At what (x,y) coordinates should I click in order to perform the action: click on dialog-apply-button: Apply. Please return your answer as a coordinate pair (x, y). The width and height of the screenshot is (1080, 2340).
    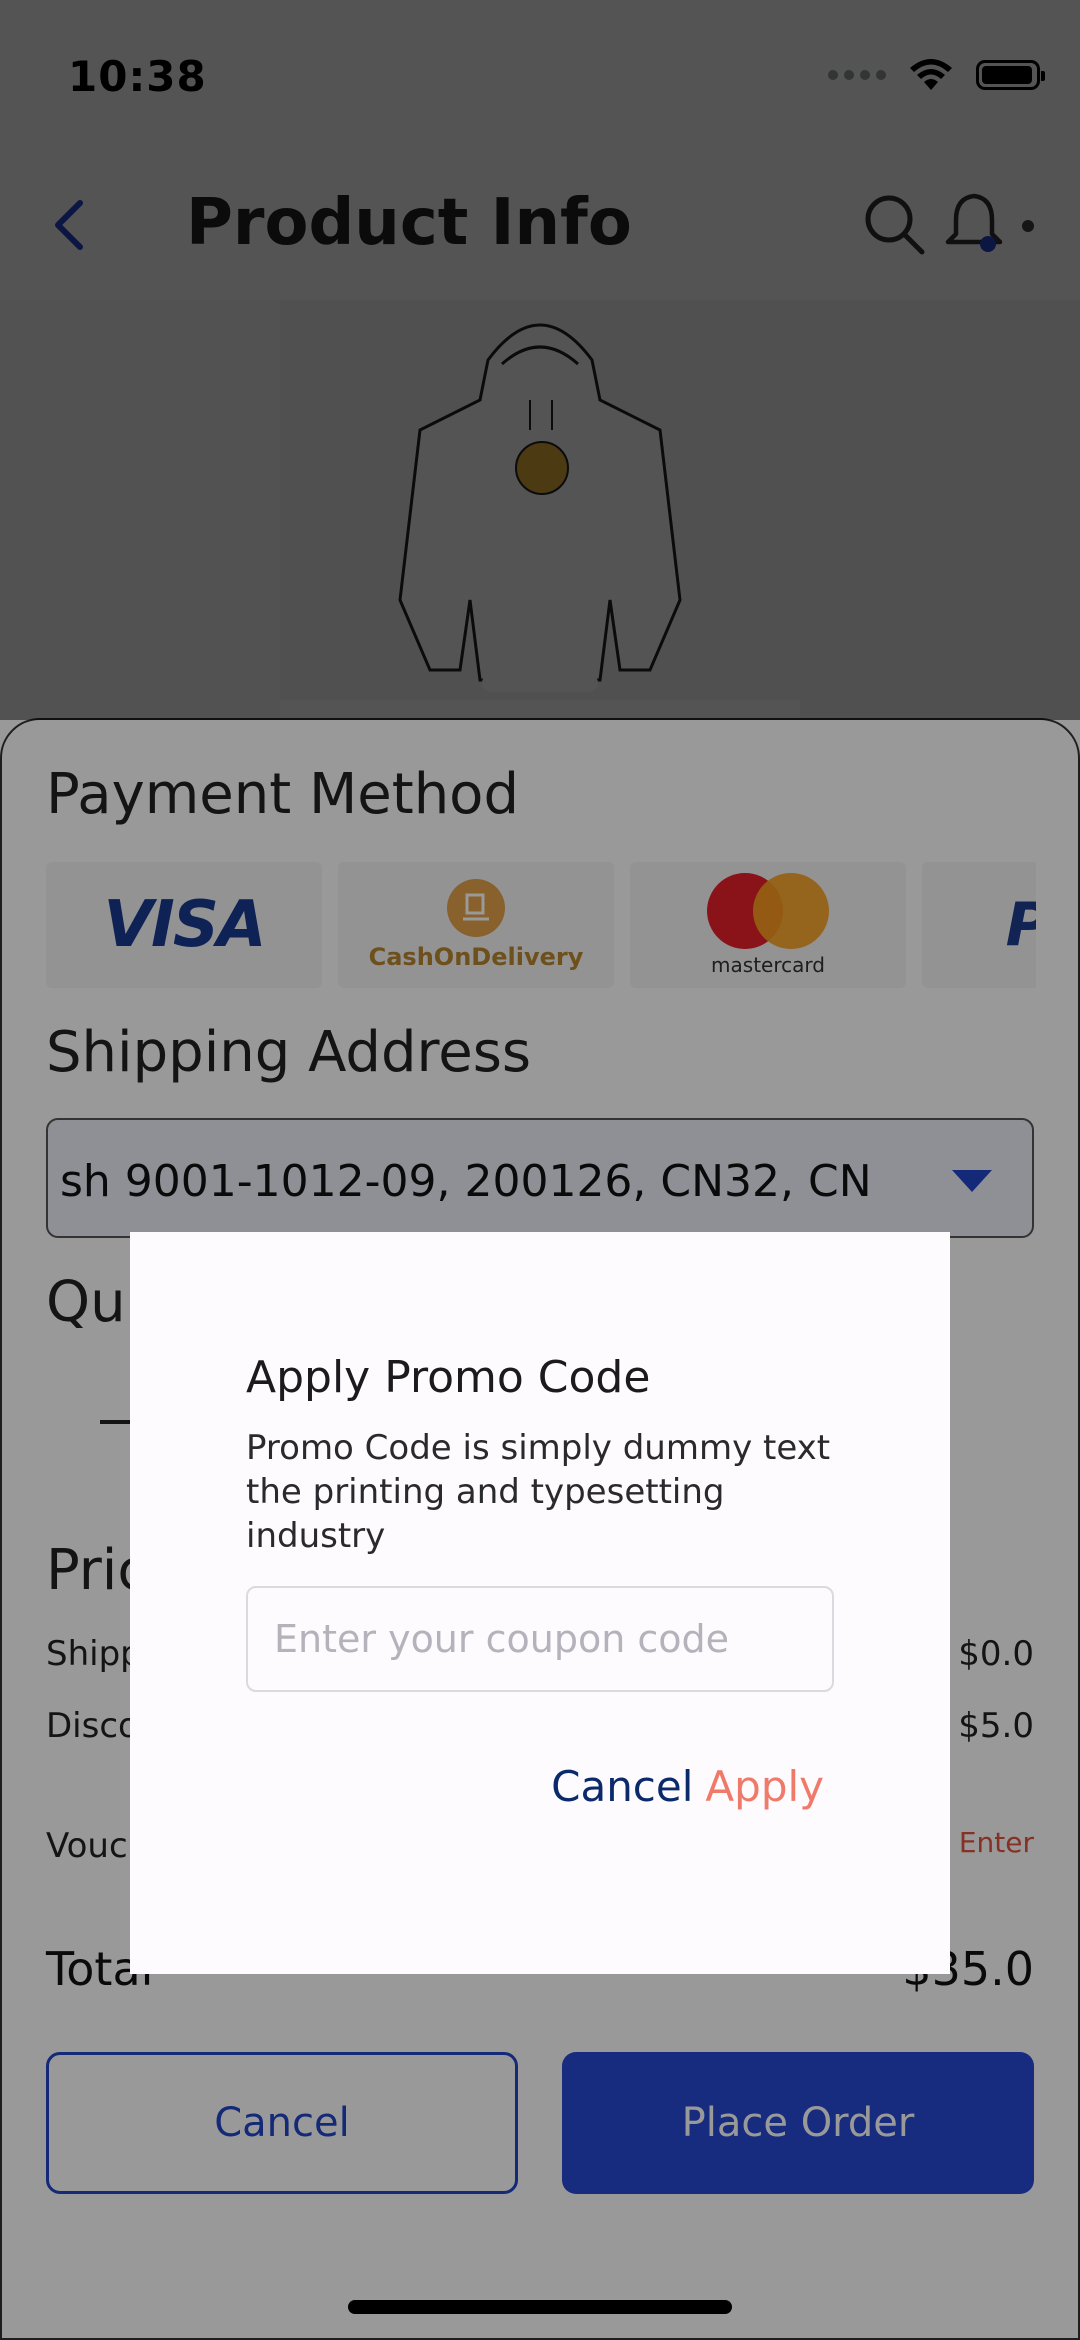
    Looking at the image, I should click on (764, 1786).